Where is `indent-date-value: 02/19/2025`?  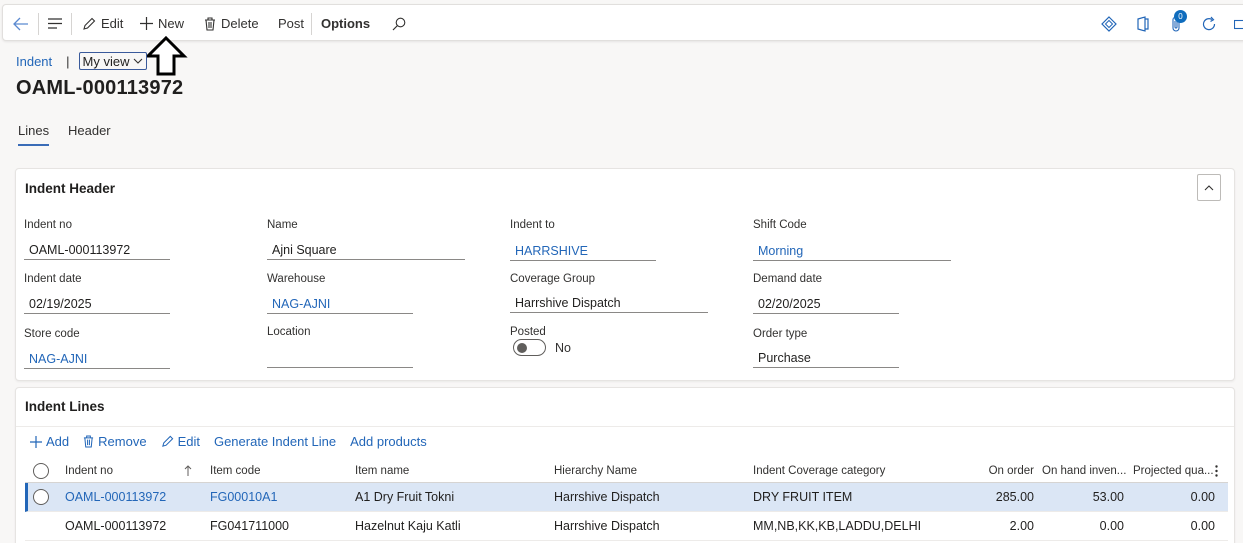 indent-date-value: 02/19/2025 is located at coordinates (97, 304).